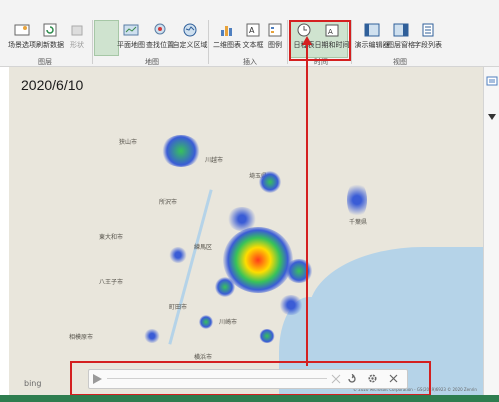  I want to click on field-list-button: 字段列表, so click(428, 36).